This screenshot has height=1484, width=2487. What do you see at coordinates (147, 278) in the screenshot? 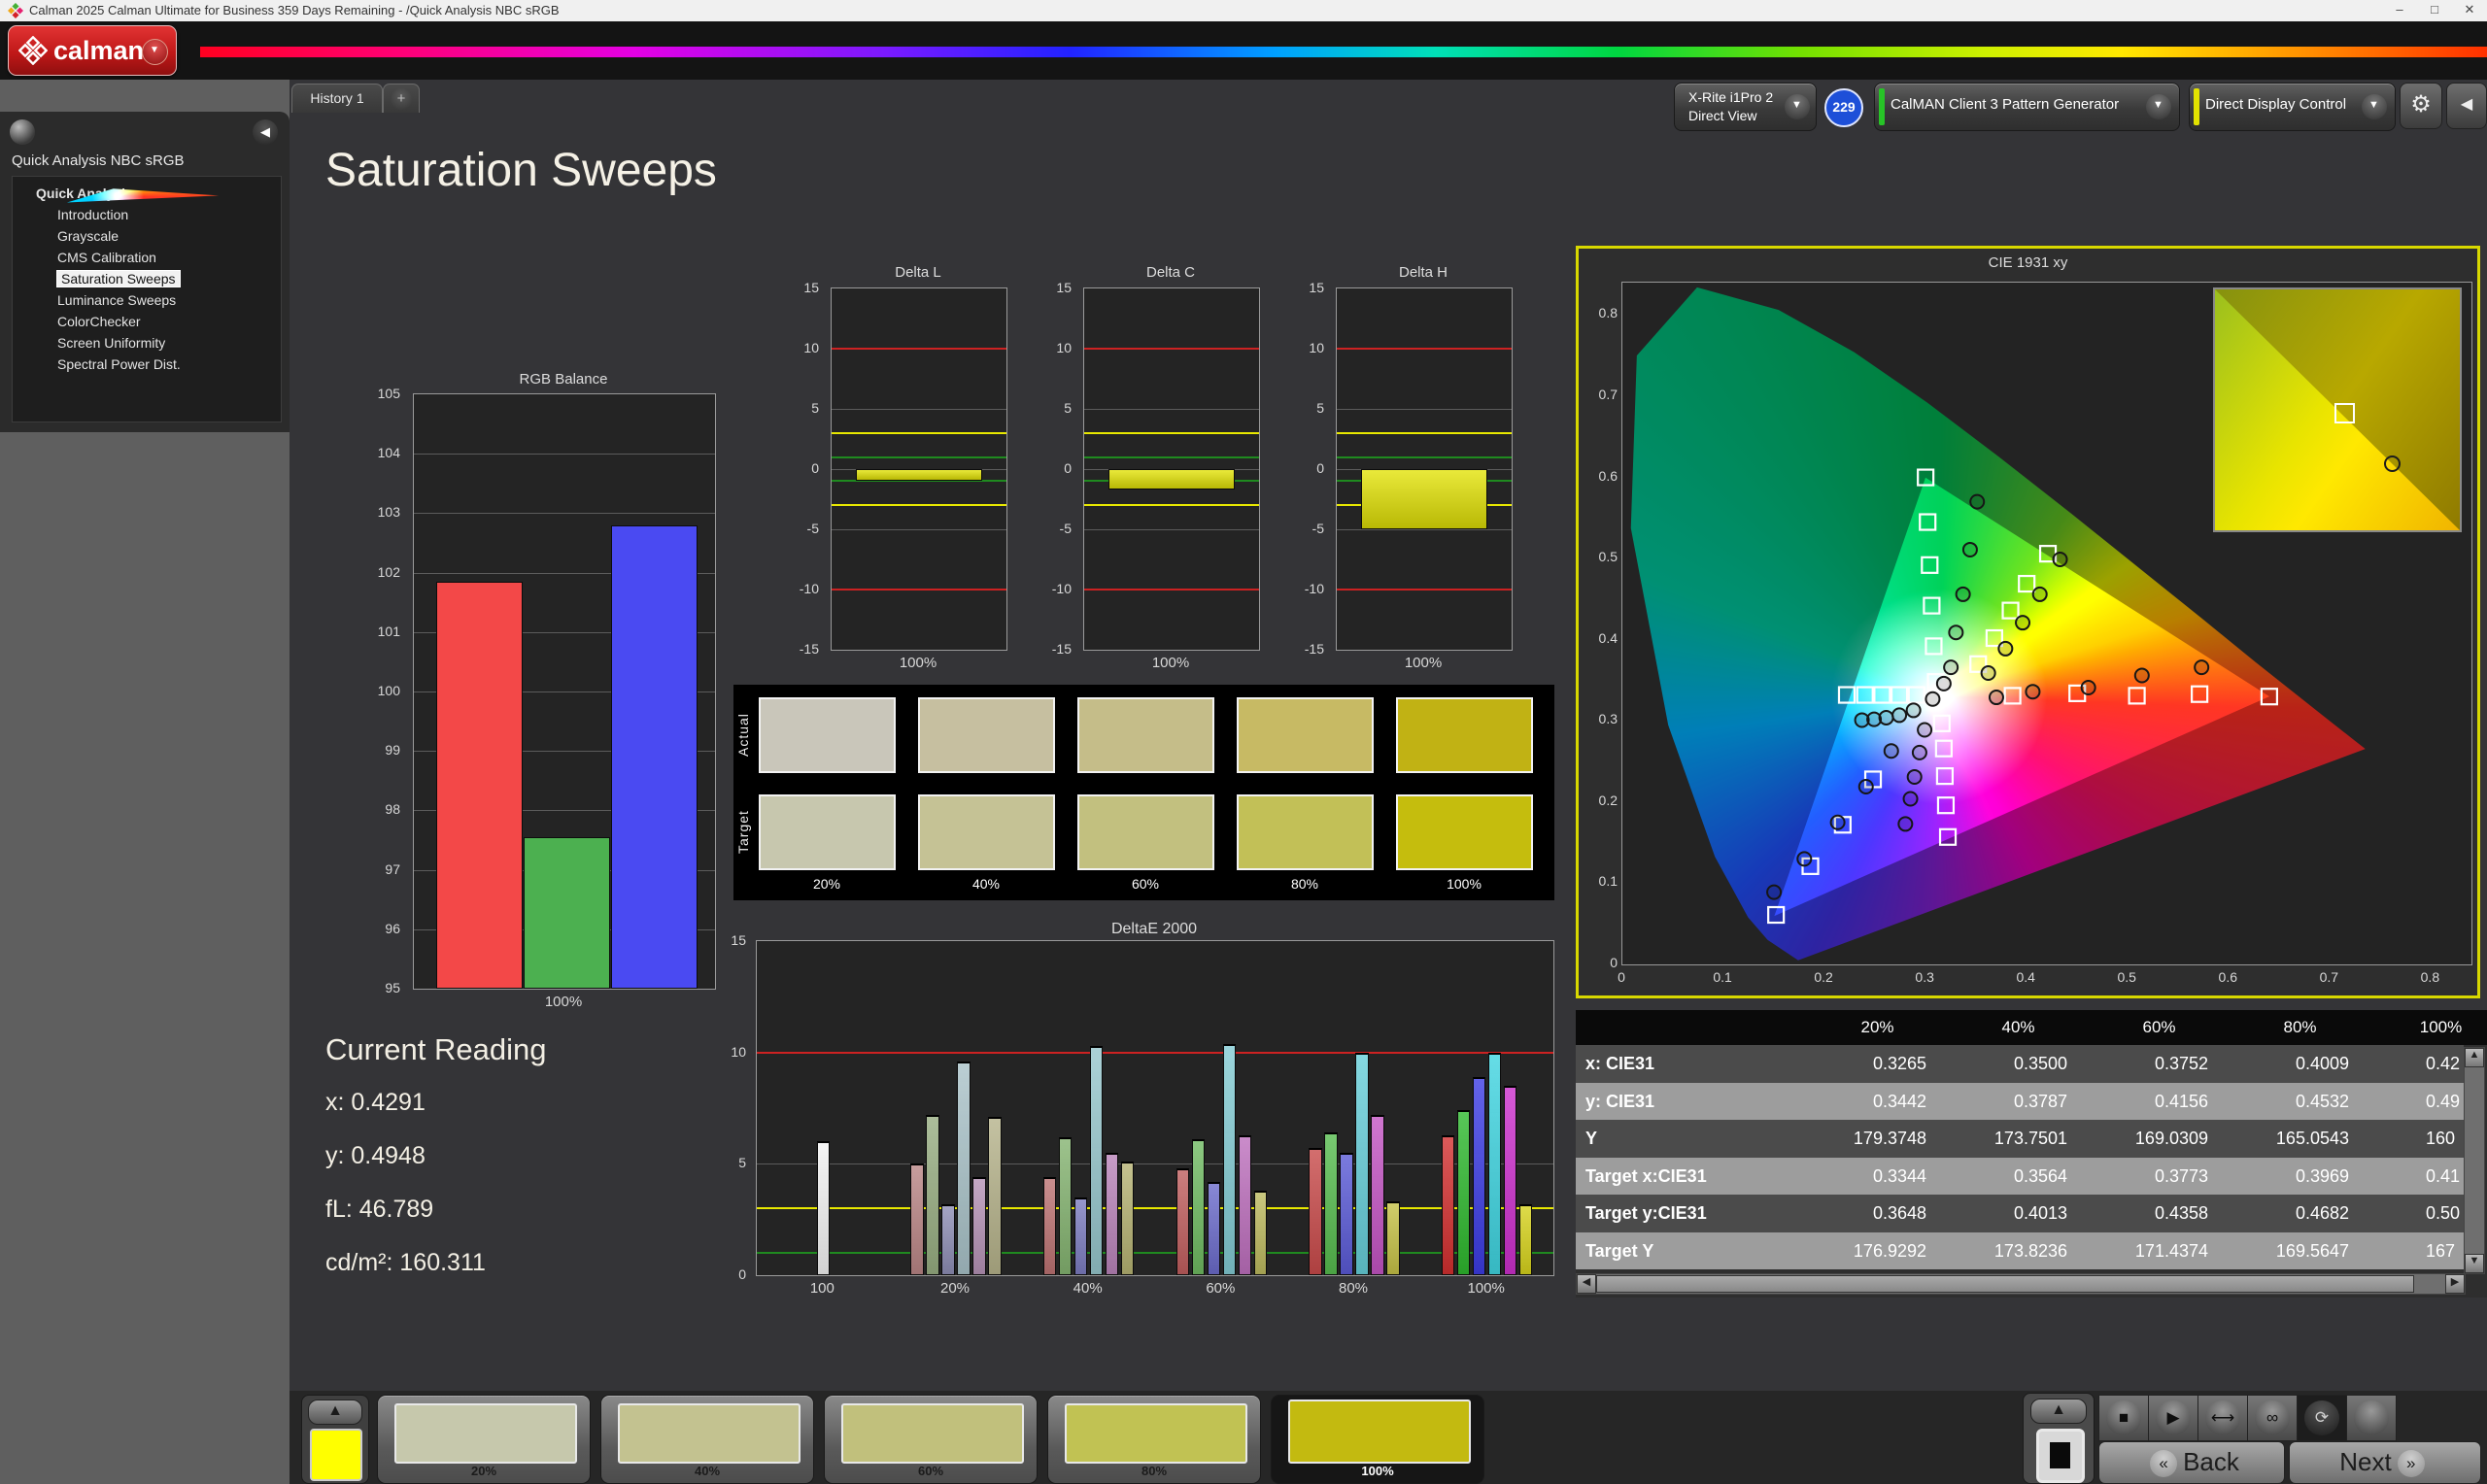
I see `sidebar-item-saturation-sweeps: Saturation Sweeps` at bounding box center [147, 278].